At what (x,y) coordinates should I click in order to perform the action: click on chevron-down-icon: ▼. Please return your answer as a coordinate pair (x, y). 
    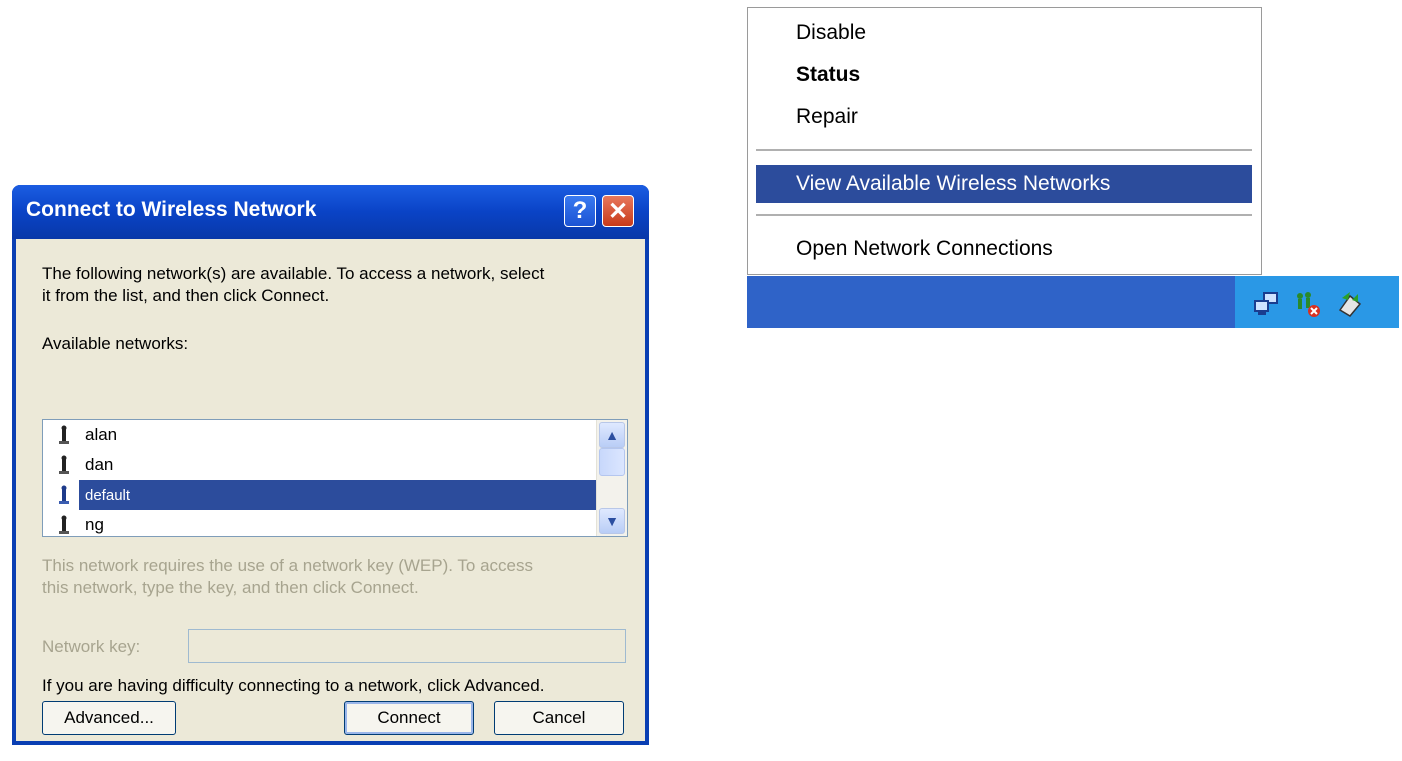
    Looking at the image, I should click on (612, 521).